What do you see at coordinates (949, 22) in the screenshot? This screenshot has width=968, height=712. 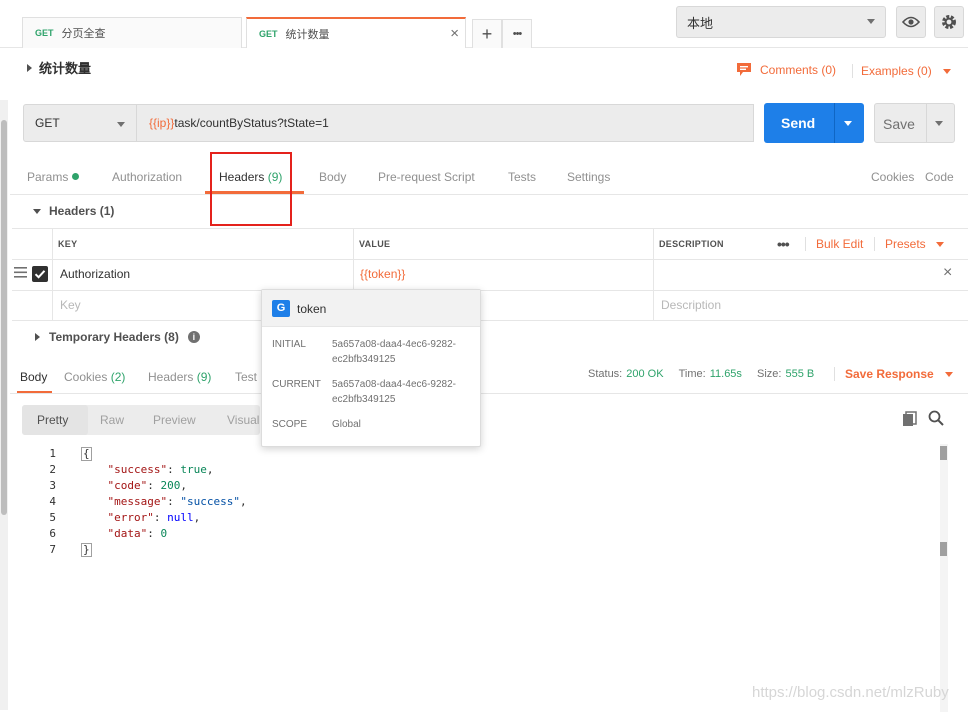 I see `environment-settings-button` at bounding box center [949, 22].